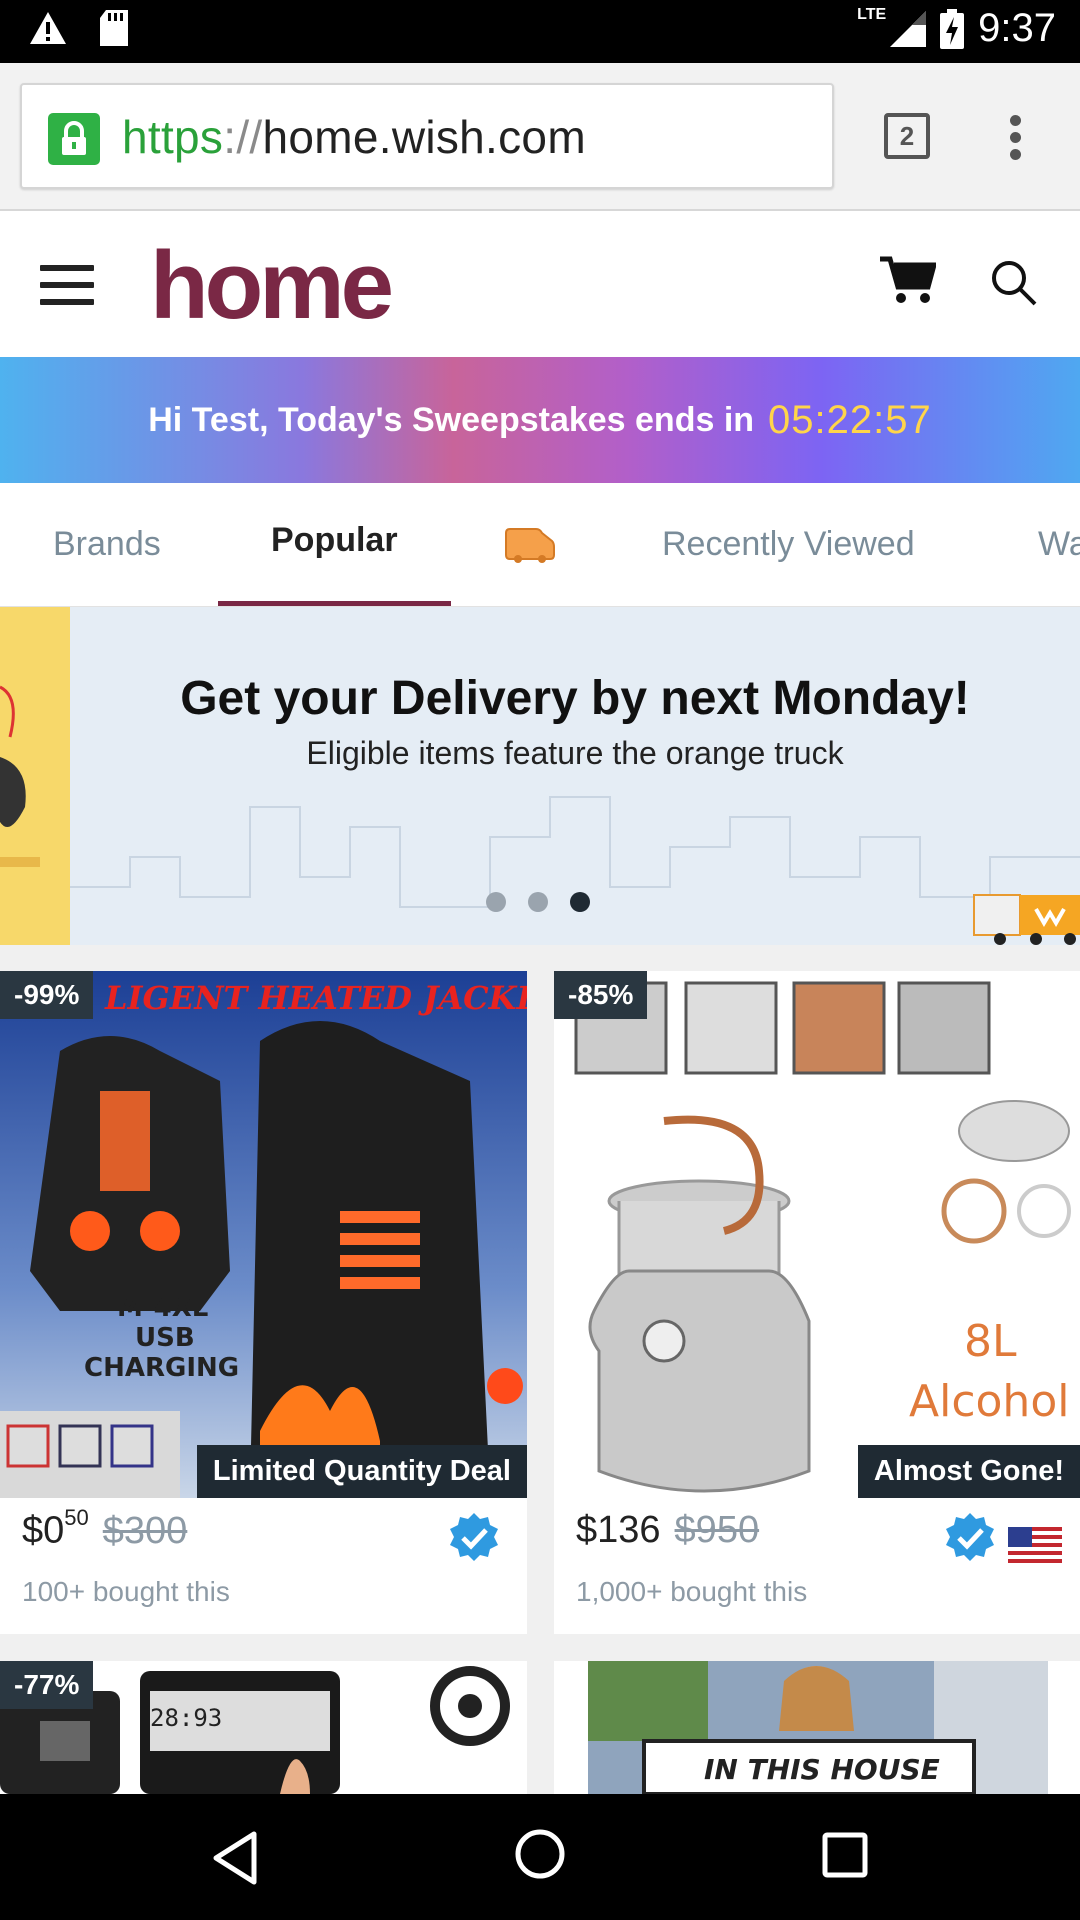  I want to click on battery-charging-icon, so click(952, 28).